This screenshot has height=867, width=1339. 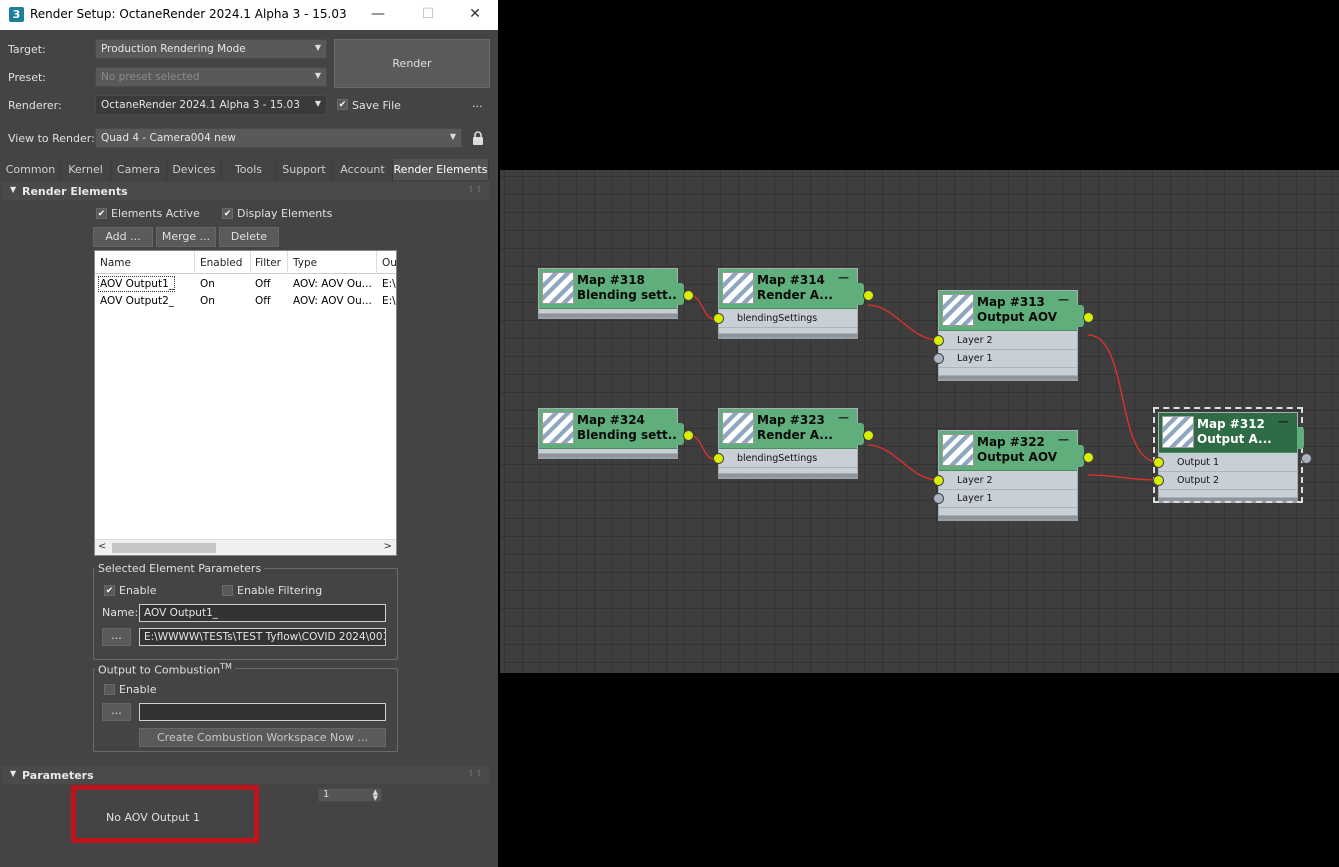 What do you see at coordinates (304, 169) in the screenshot?
I see `tab-support: Support` at bounding box center [304, 169].